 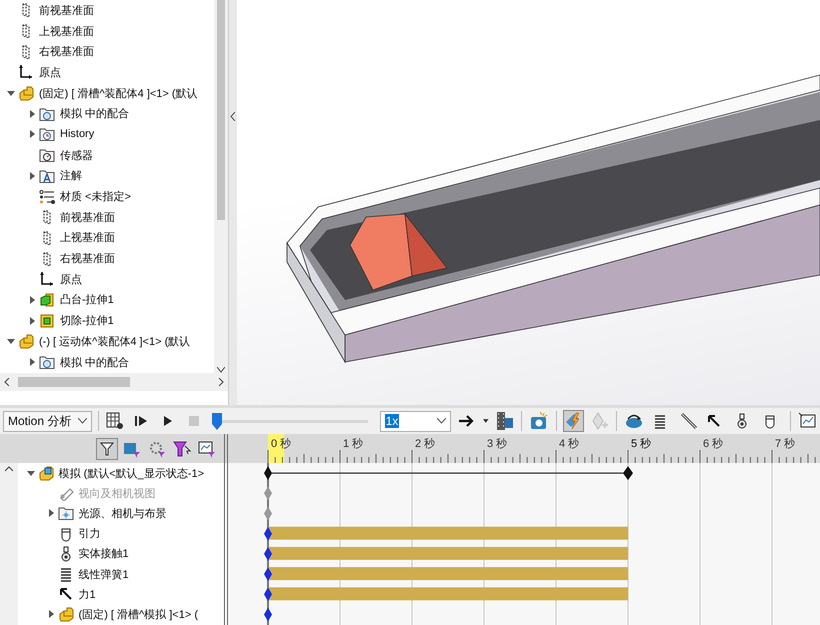 I want to click on time-label: 4 秒, so click(x=569, y=444).